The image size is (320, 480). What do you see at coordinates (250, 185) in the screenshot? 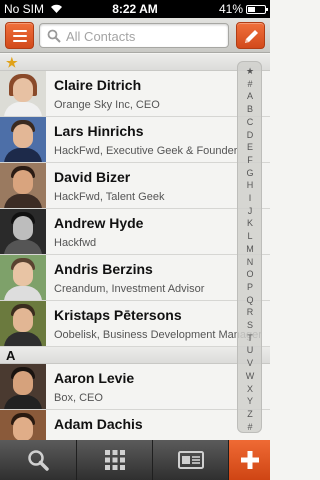
I see `index-letter: H` at bounding box center [250, 185].